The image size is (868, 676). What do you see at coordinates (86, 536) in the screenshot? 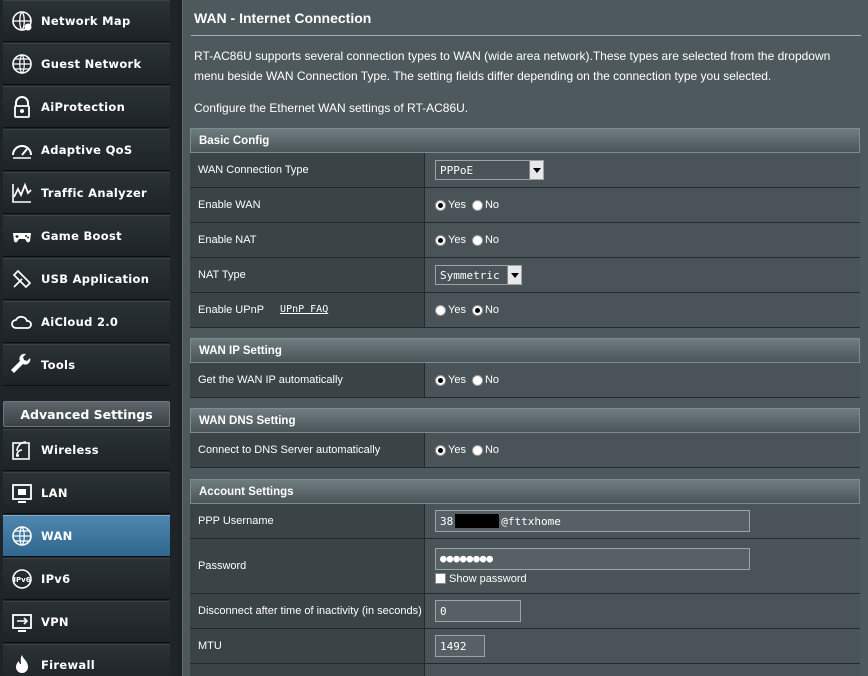
I see `sidebar-item-wan: WAN` at bounding box center [86, 536].